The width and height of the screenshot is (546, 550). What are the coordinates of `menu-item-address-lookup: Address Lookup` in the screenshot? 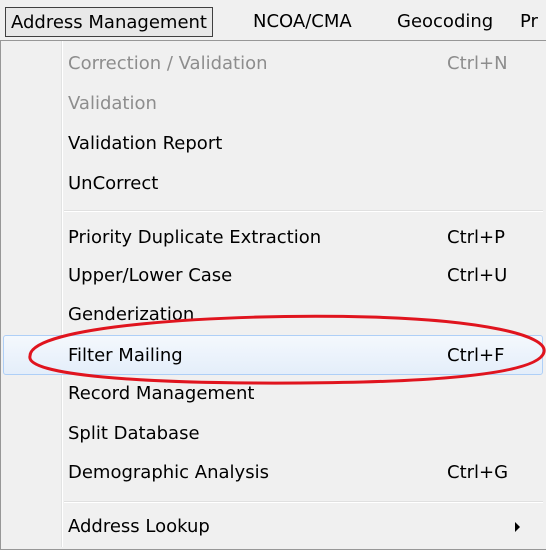 It's located at (273, 527).